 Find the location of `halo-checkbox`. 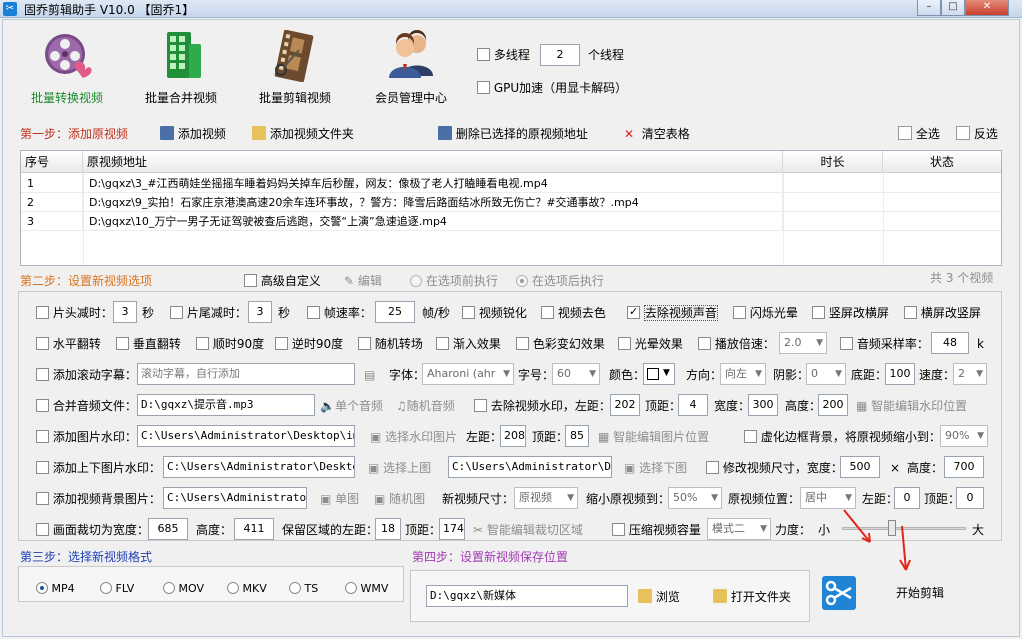

halo-checkbox is located at coordinates (624, 343).